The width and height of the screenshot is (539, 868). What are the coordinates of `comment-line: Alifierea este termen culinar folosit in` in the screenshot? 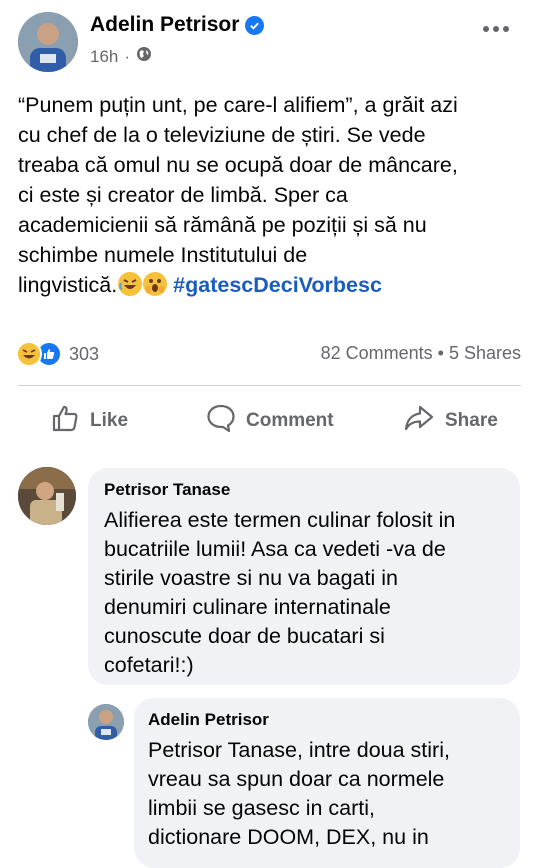 It's located at (280, 520).